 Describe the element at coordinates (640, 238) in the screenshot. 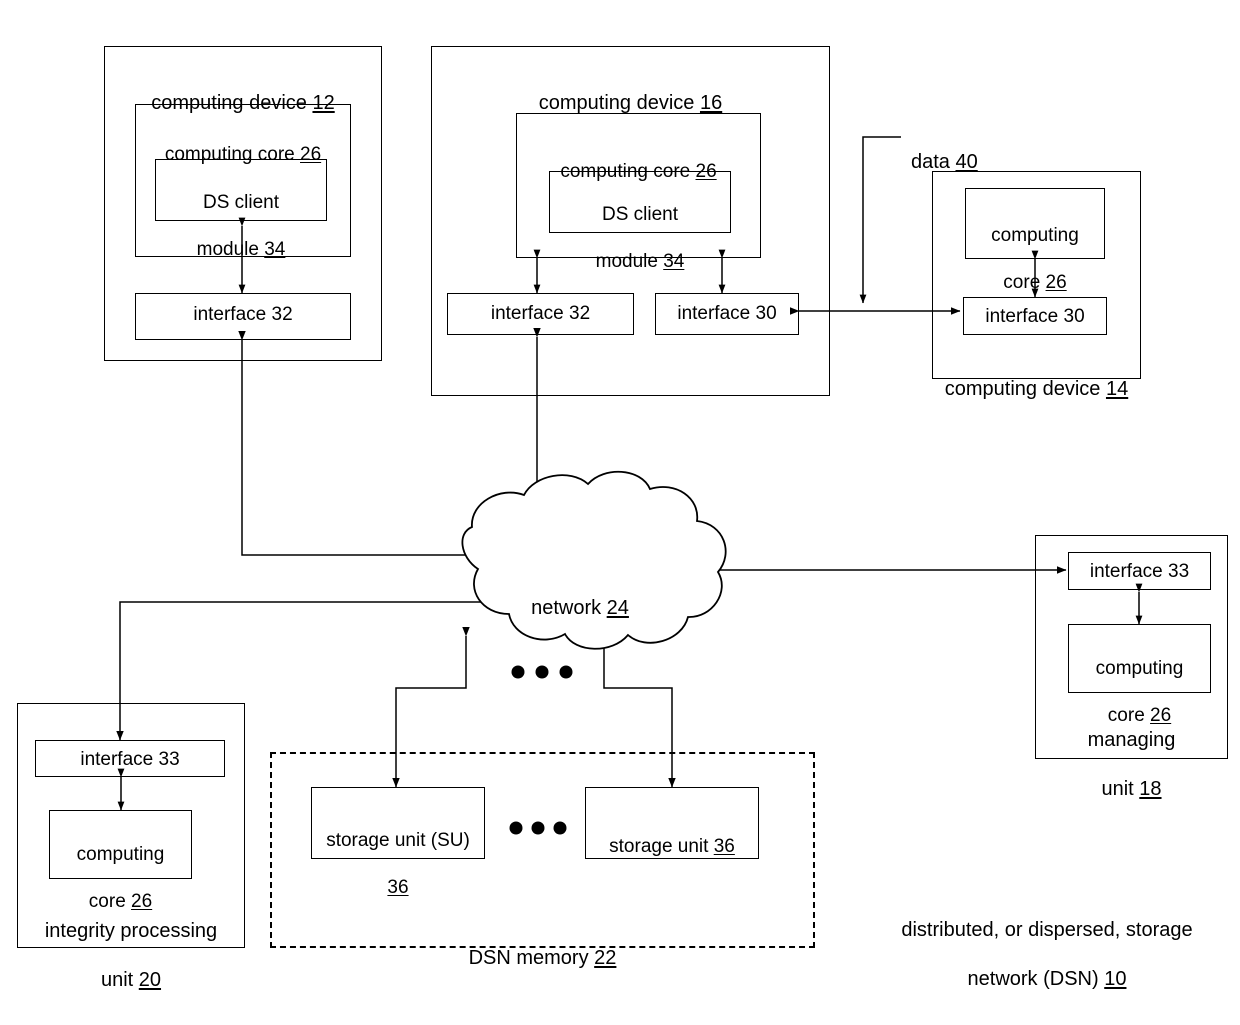

I see `ds-client-module-34-label-d16: DS client module 34` at that location.